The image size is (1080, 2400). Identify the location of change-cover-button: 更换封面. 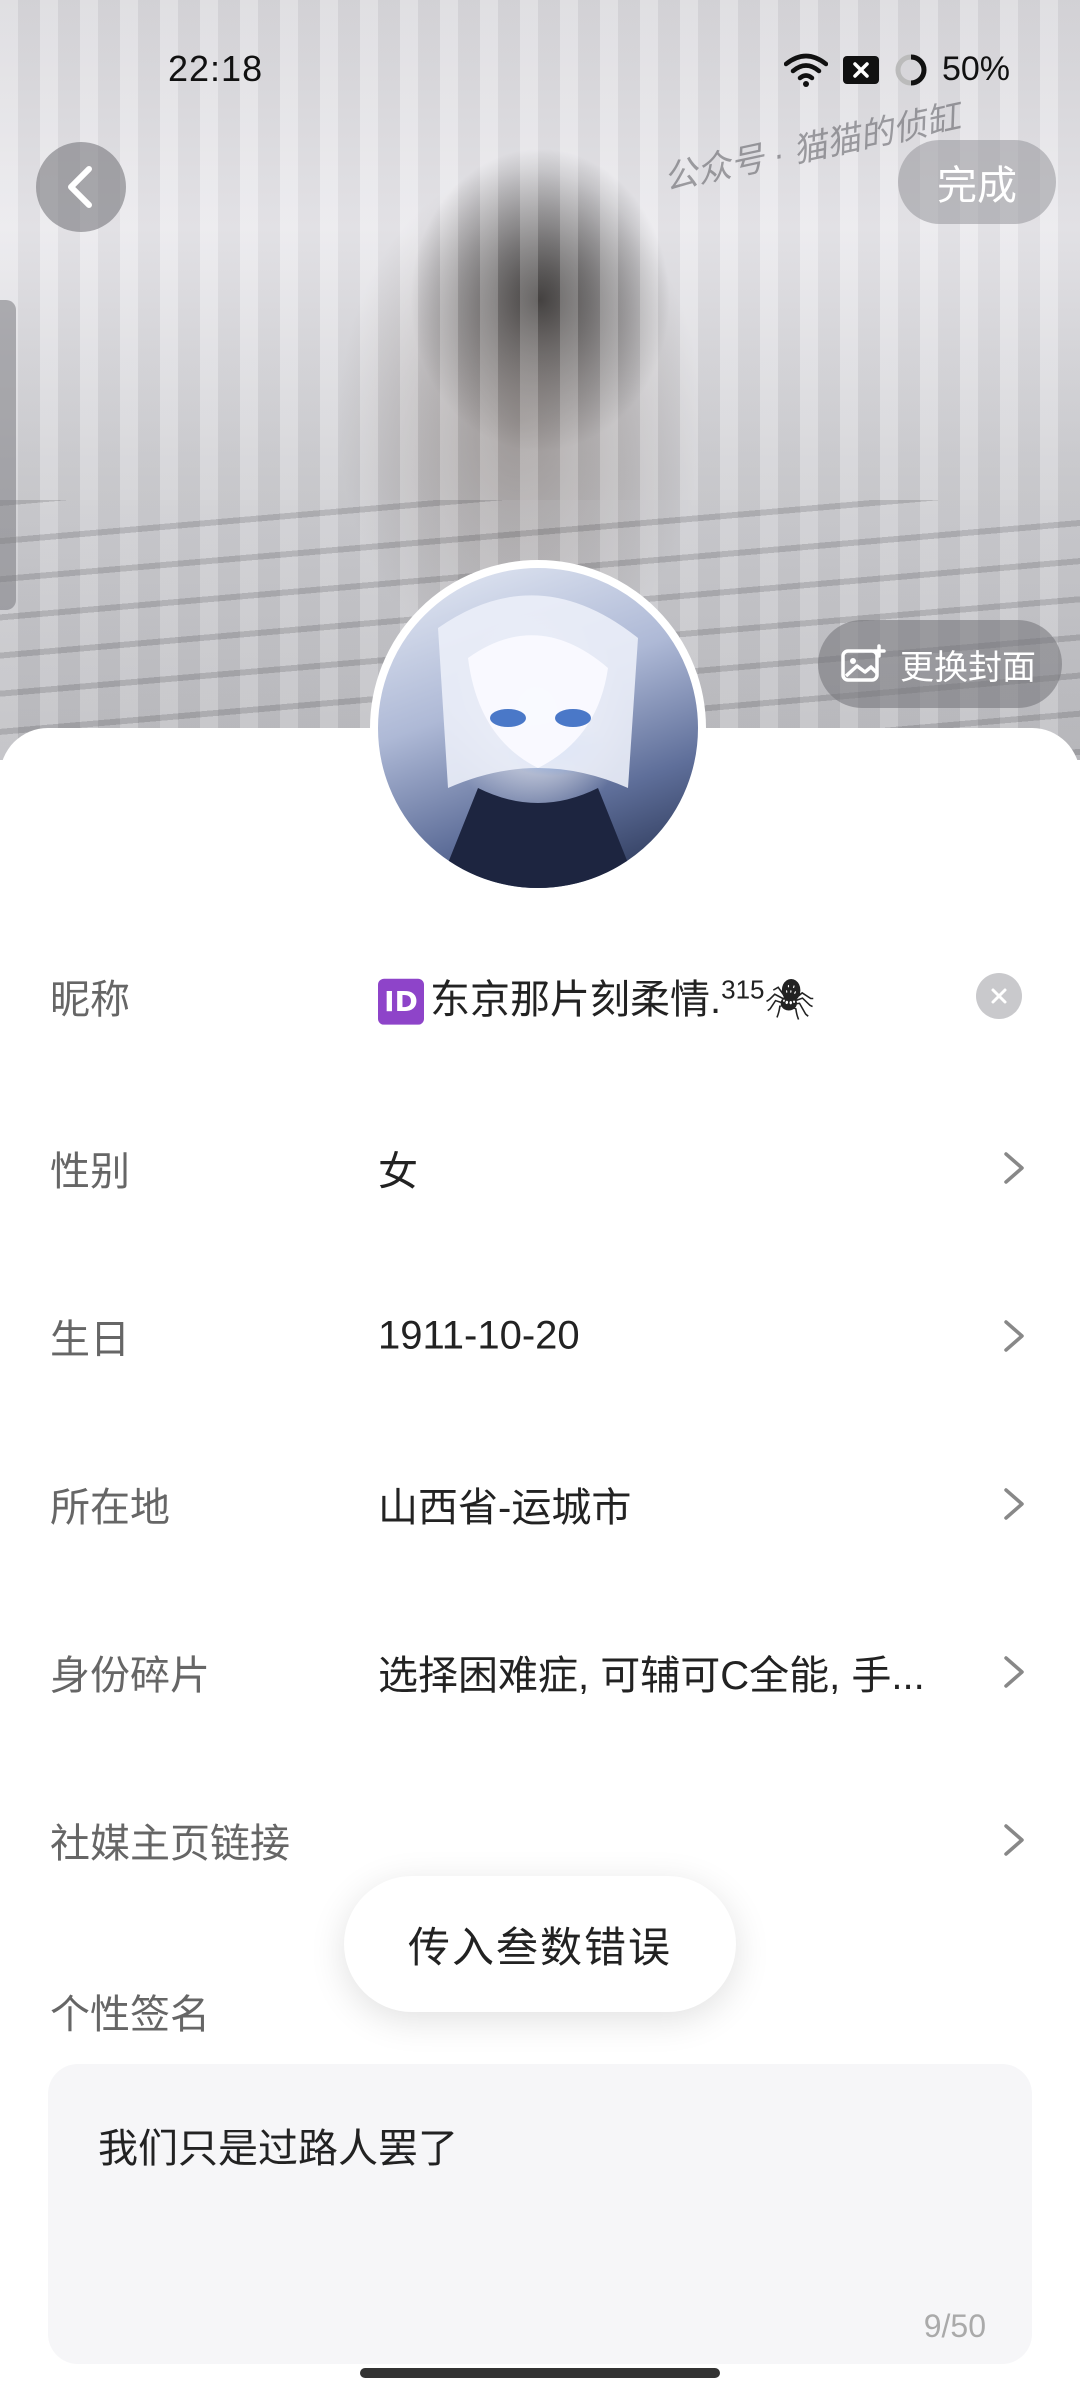
(940, 664).